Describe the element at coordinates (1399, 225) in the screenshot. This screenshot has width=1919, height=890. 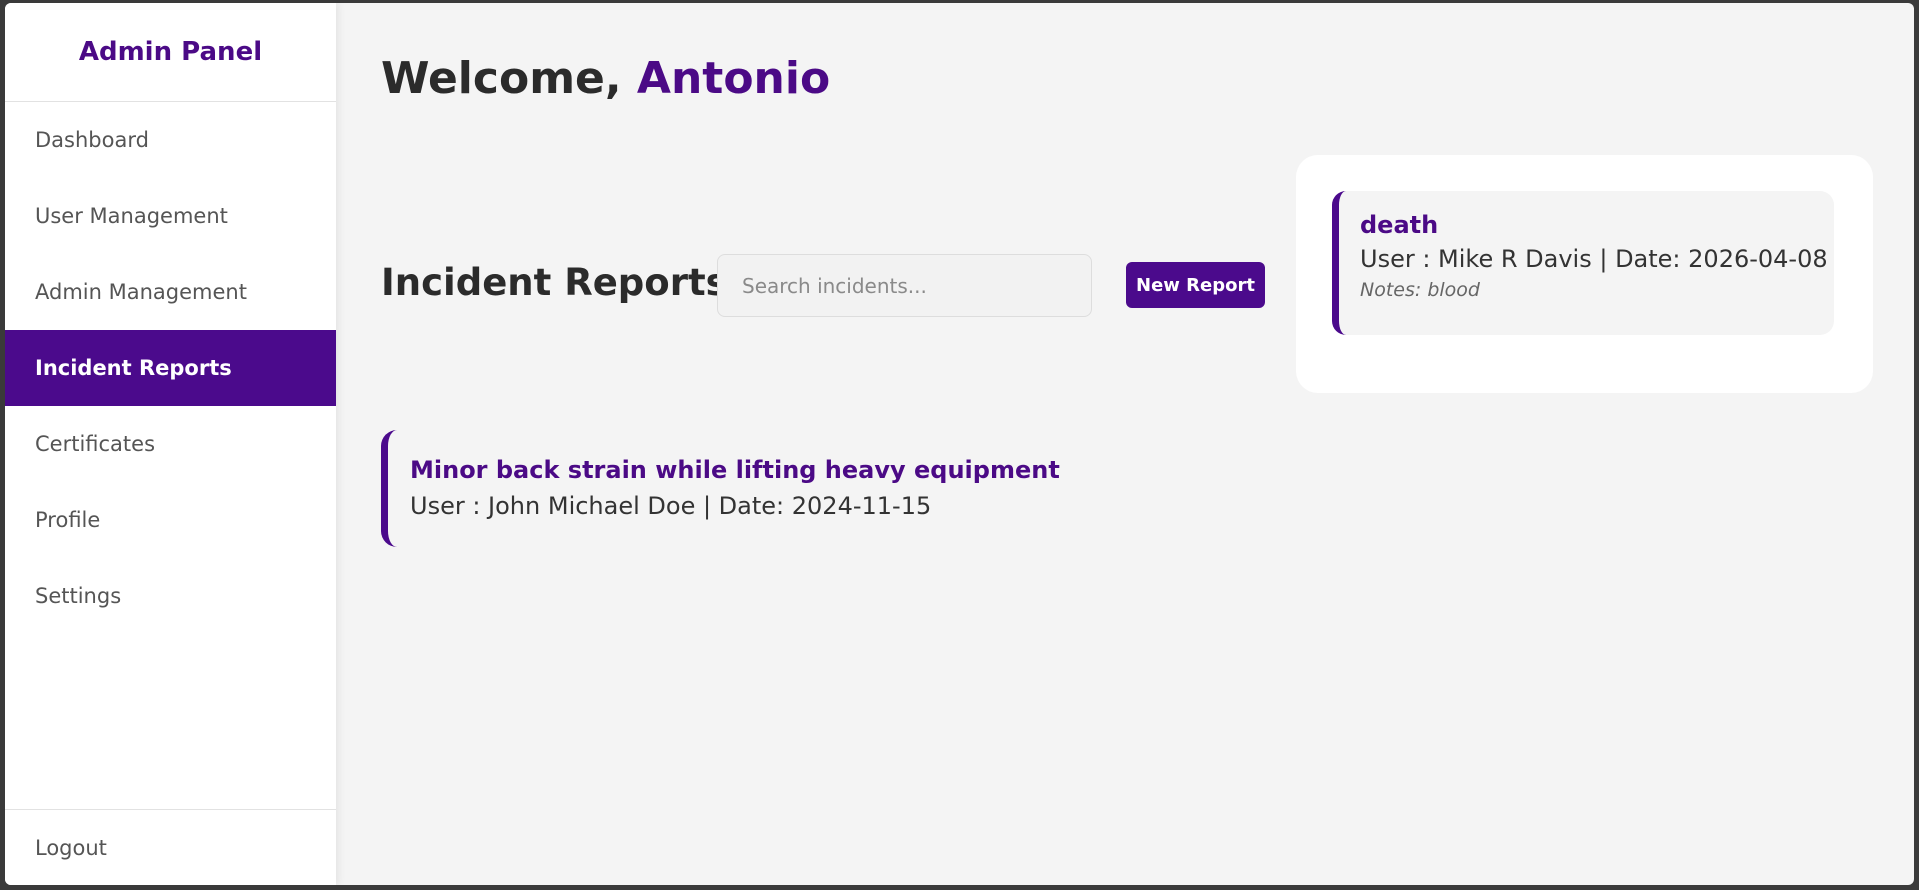
I see `report-title: death` at that location.